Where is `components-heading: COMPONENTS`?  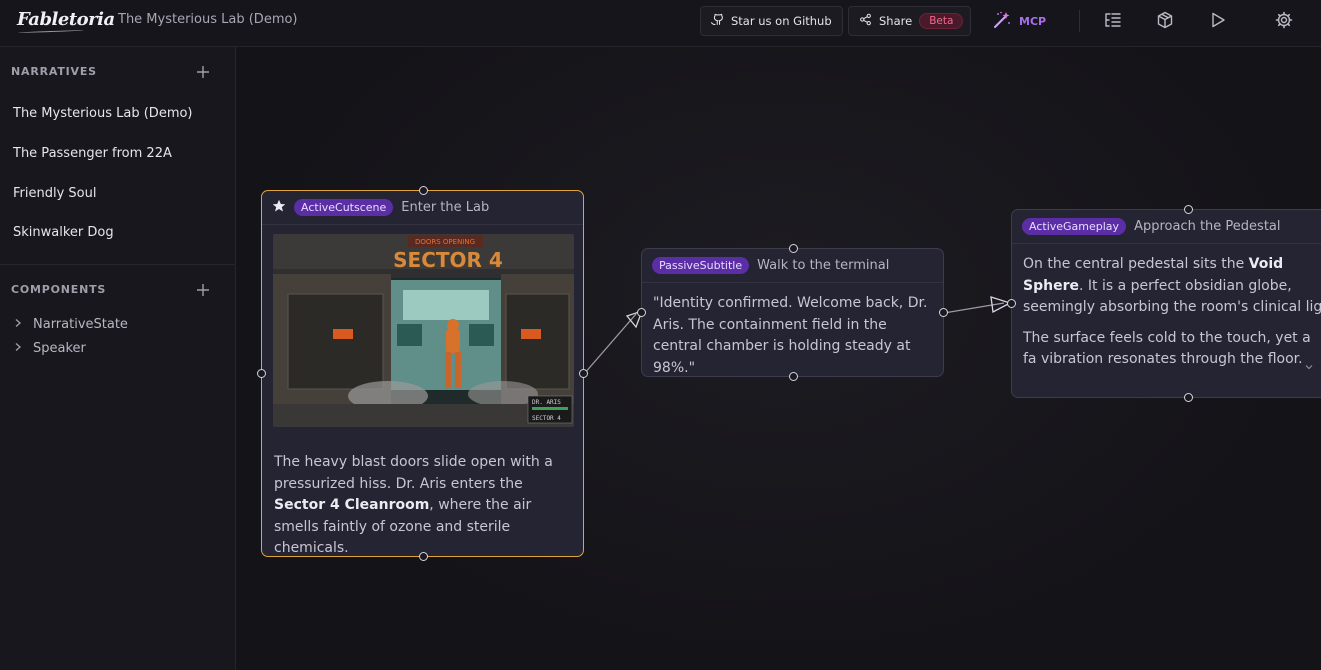 components-heading: COMPONENTS is located at coordinates (59, 289).